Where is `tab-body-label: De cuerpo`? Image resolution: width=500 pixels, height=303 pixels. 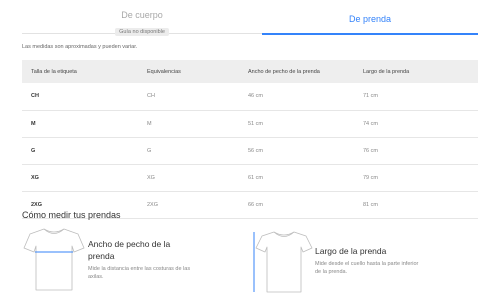
tab-body-label: De cuerpo is located at coordinates (142, 15).